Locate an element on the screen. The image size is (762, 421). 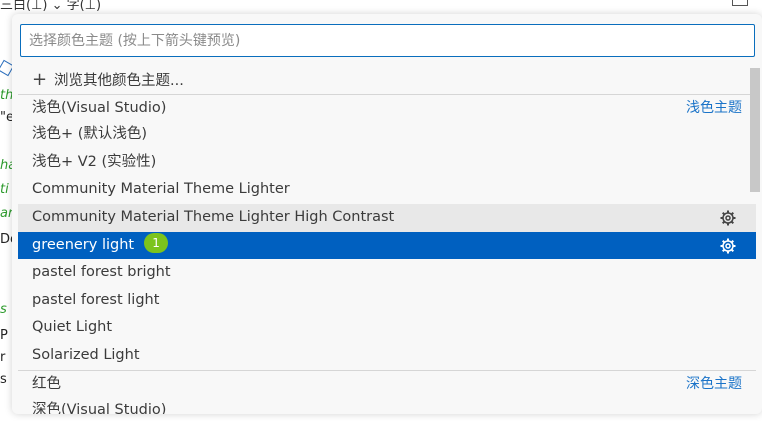
list-scrollbar is located at coordinates (755, 130).